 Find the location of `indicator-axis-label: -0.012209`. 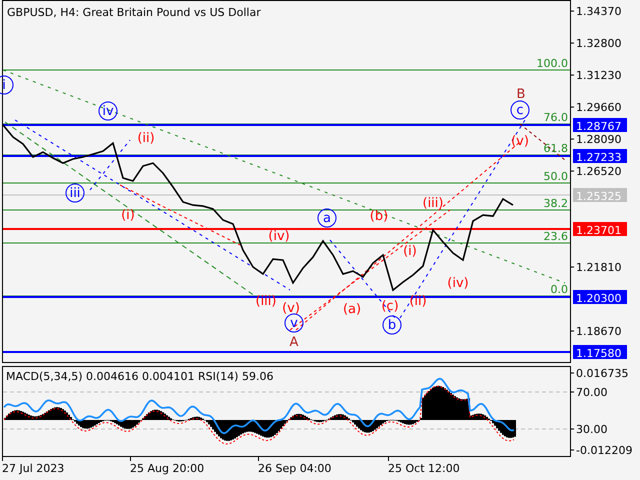

indicator-axis-label: -0.012209 is located at coordinates (604, 450).